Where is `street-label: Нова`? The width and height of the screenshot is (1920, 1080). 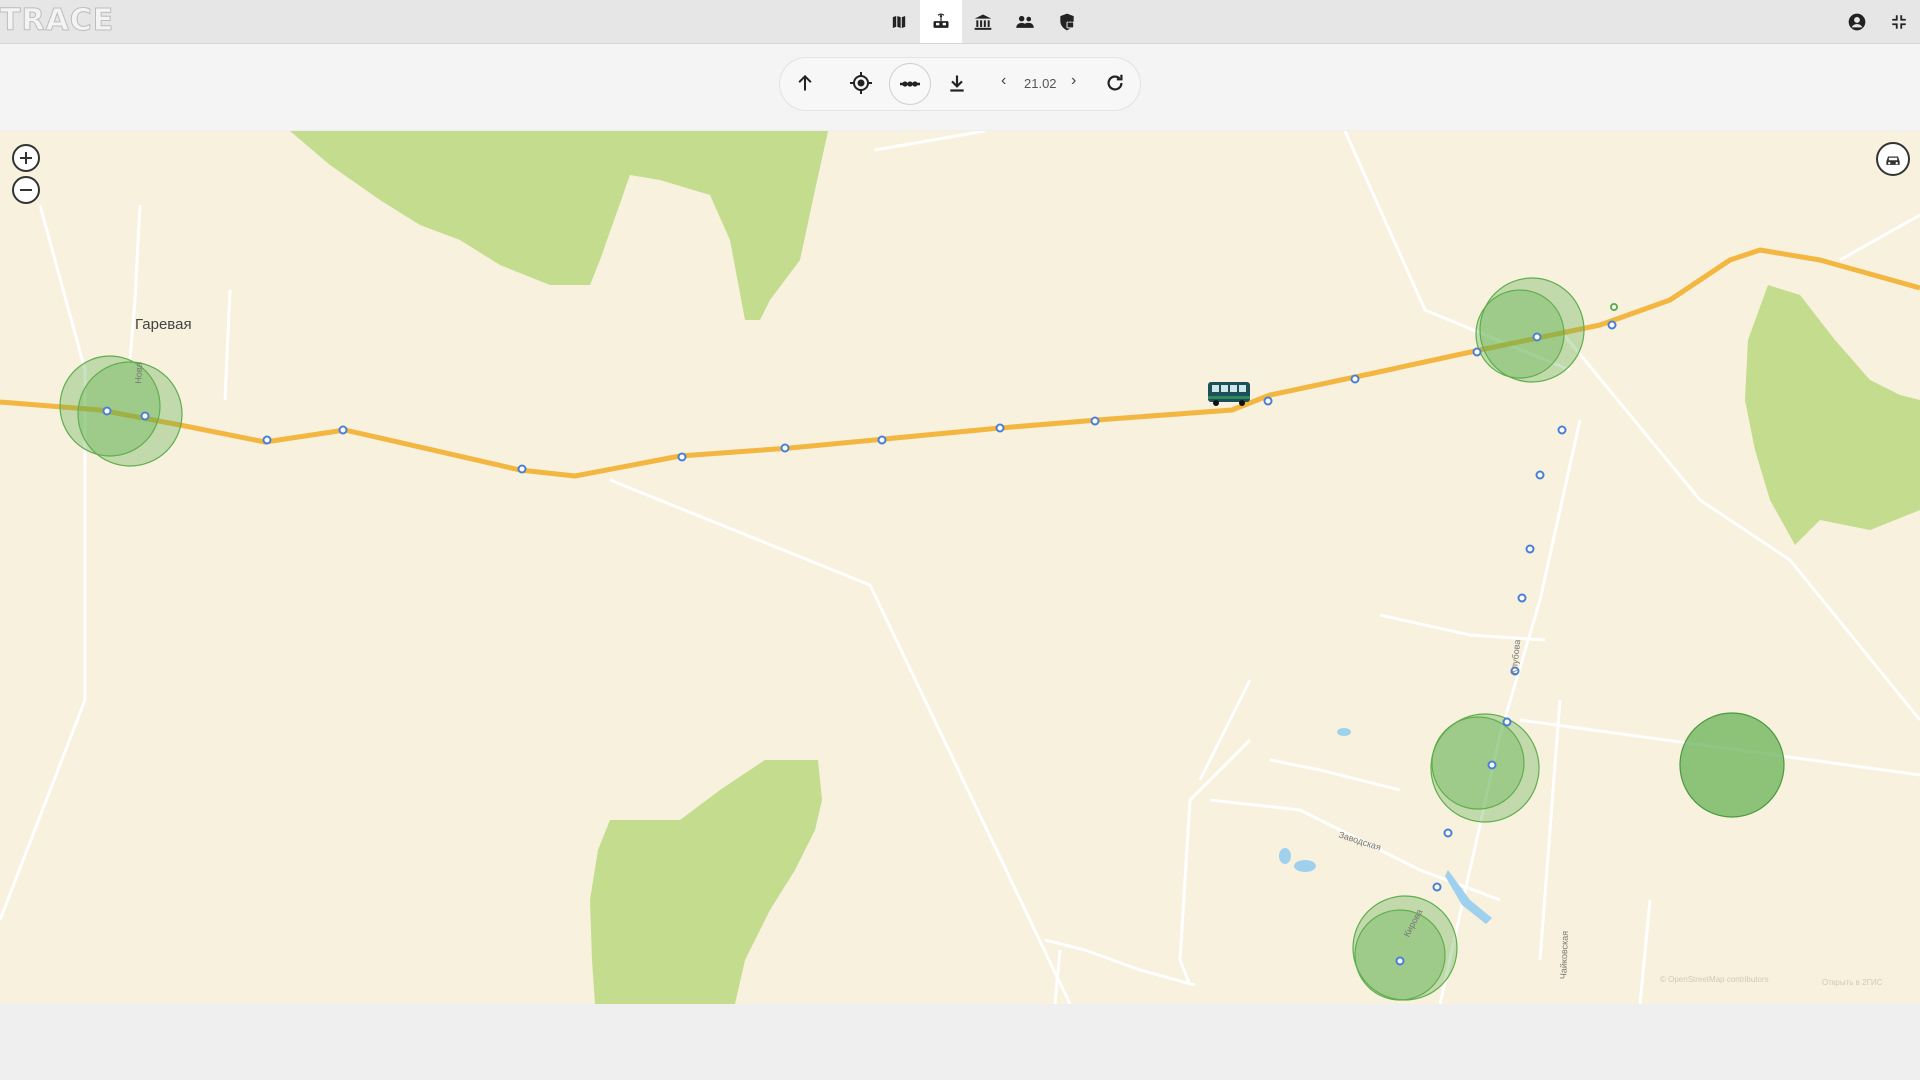 street-label: Нова is located at coordinates (138, 373).